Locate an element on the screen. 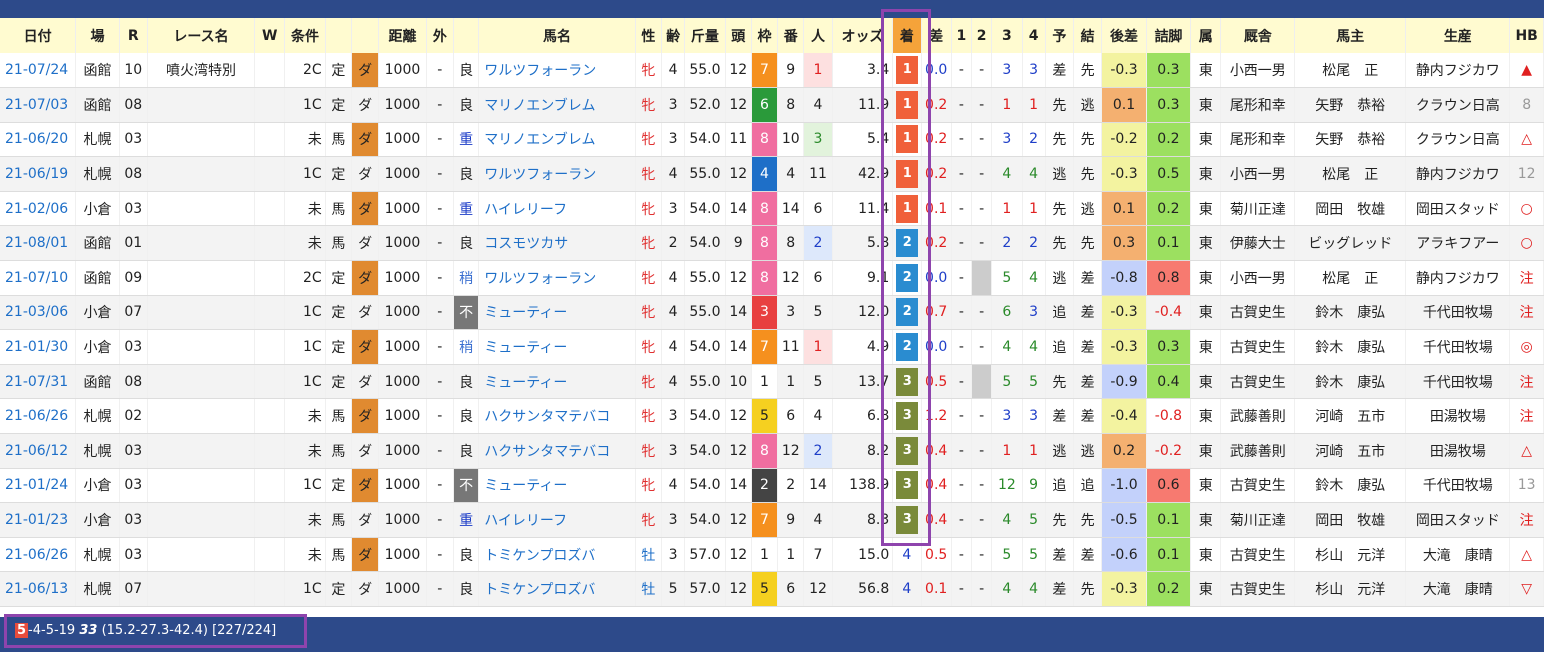 The width and height of the screenshot is (1544, 652). row-trainer: 伊藤大士 is located at coordinates (1258, 243).